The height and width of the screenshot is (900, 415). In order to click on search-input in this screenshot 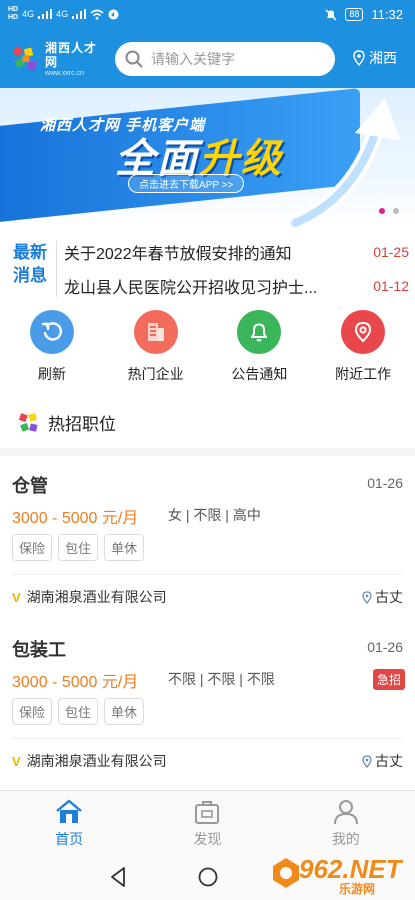, I will do `click(236, 59)`.